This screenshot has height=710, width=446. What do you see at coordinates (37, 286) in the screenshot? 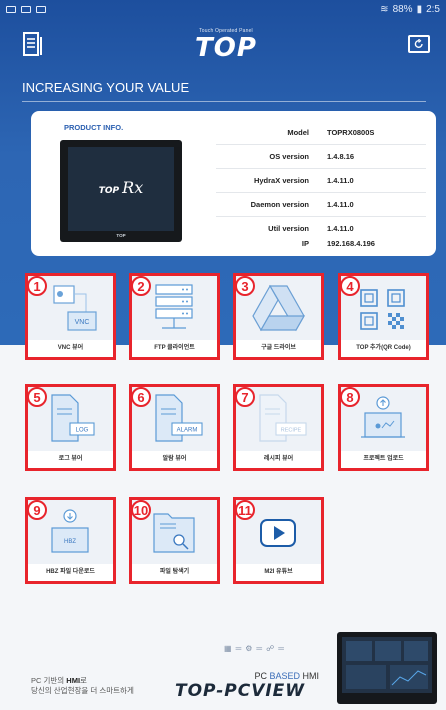
I see `tile-number-badge: 1` at bounding box center [37, 286].